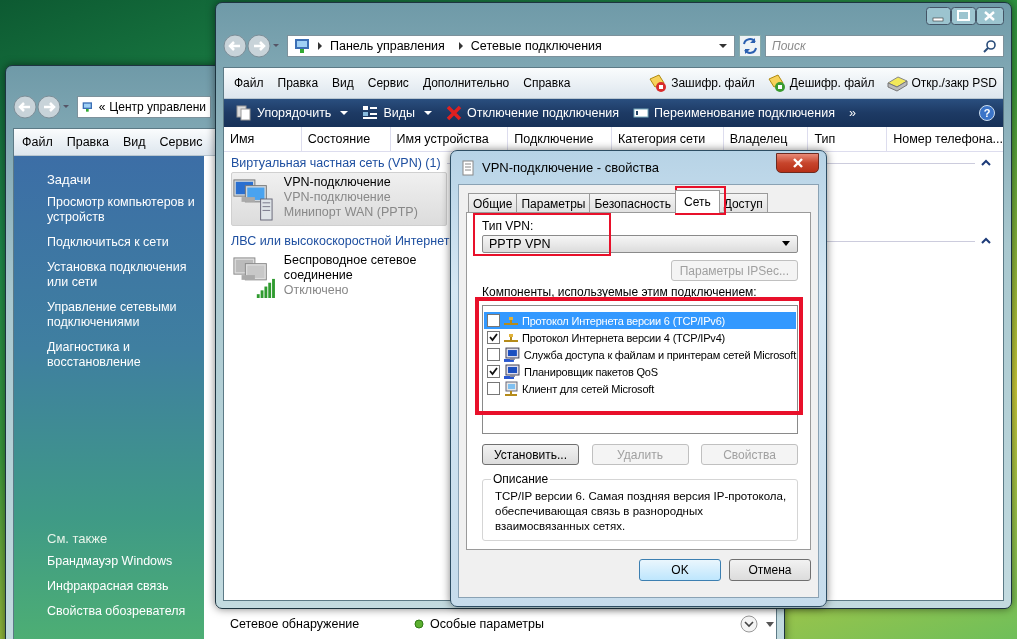 The height and width of the screenshot is (639, 1017). I want to click on vpn-type-dropdown: PPTP VPN, so click(640, 244).